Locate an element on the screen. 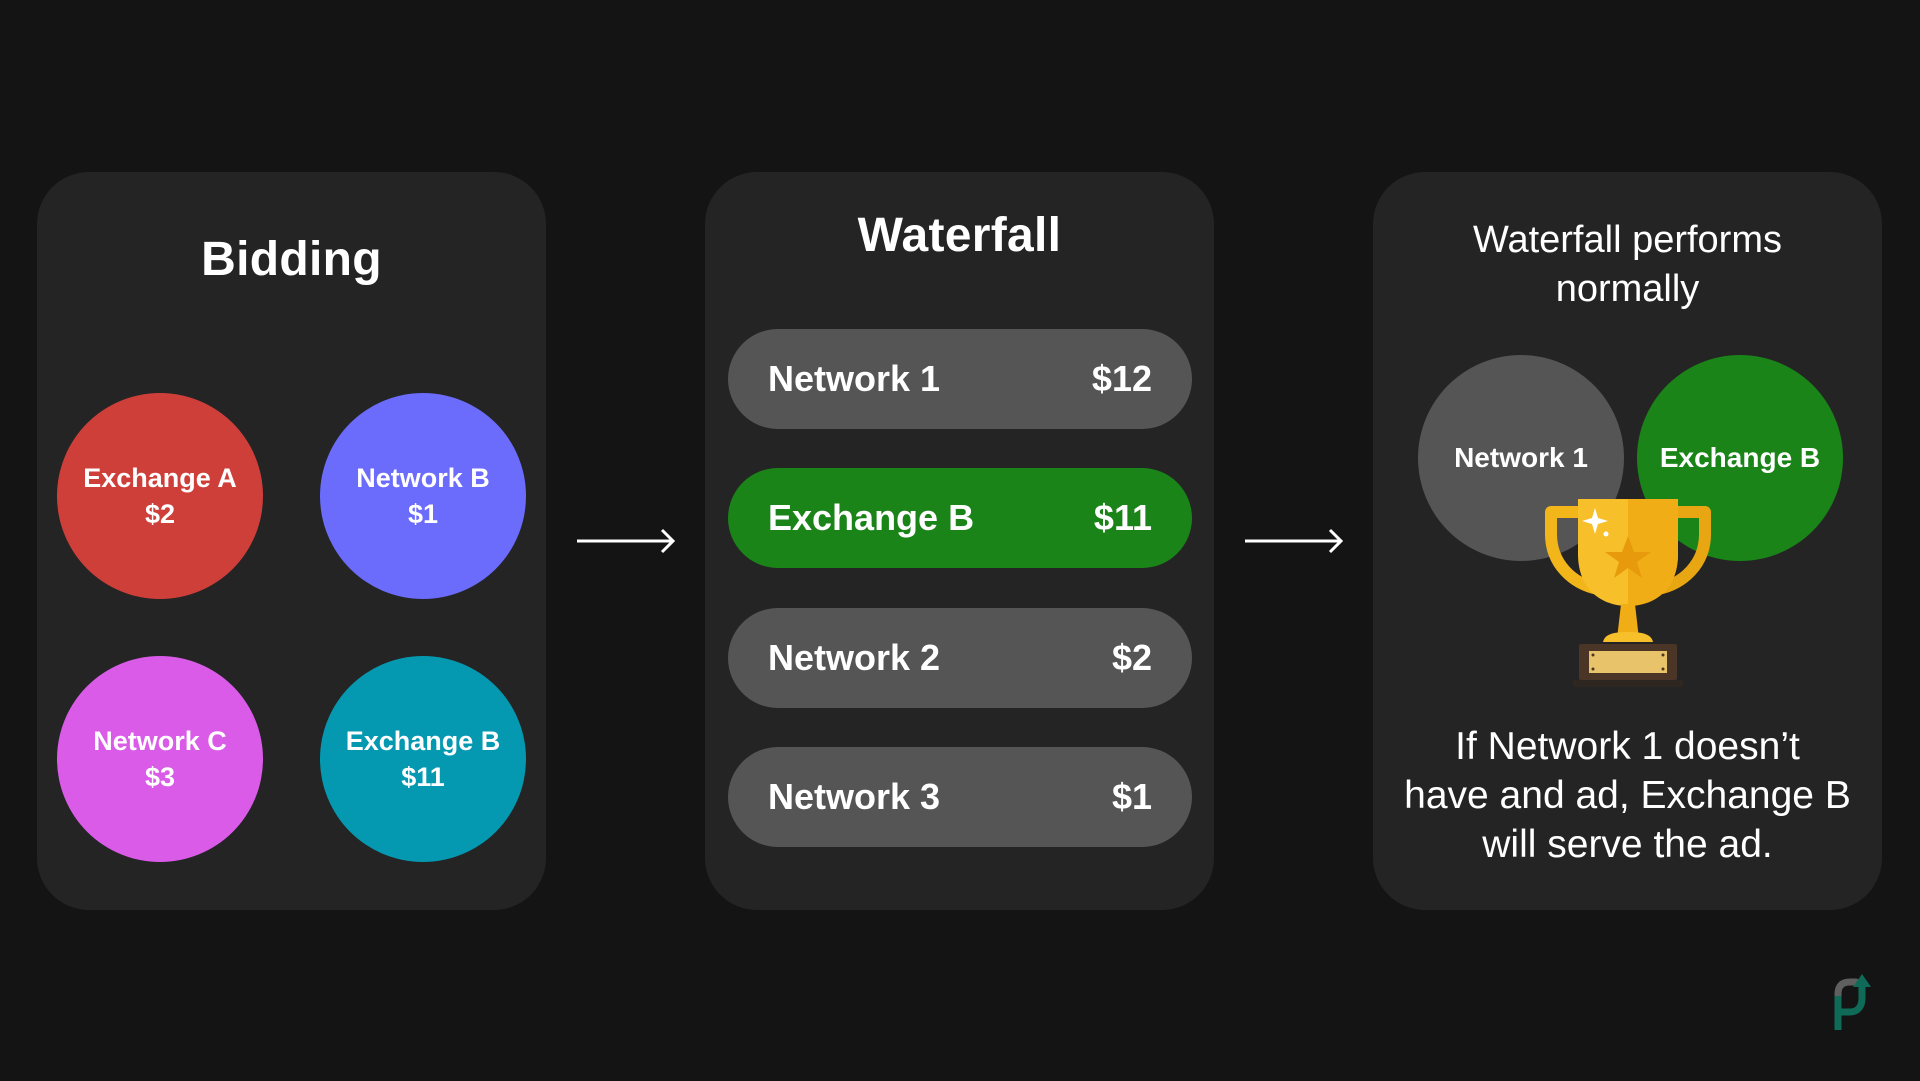 The width and height of the screenshot is (1920, 1081). waterfall-row-network-2: Network 2 $2 is located at coordinates (960, 658).